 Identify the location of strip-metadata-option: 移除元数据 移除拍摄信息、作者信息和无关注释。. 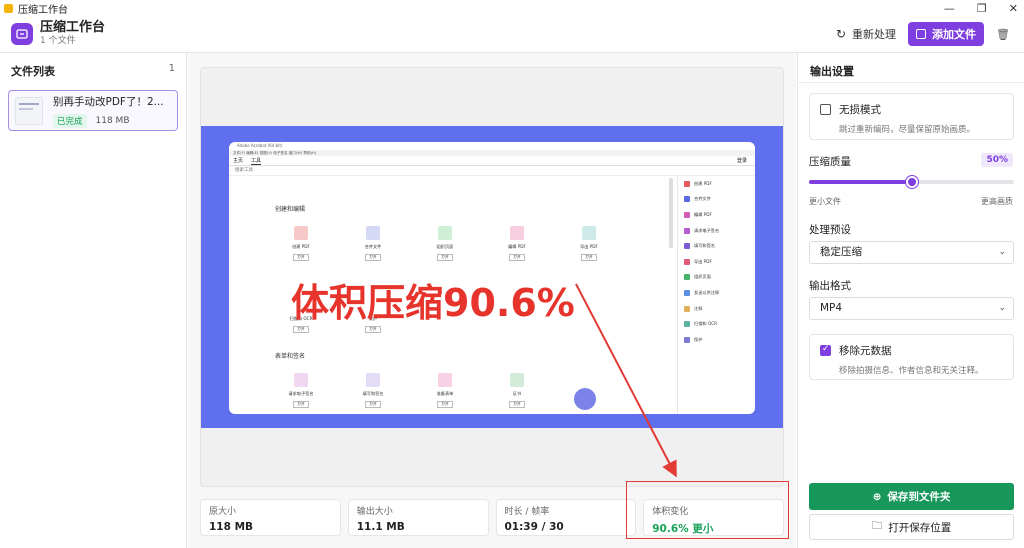
(911, 357).